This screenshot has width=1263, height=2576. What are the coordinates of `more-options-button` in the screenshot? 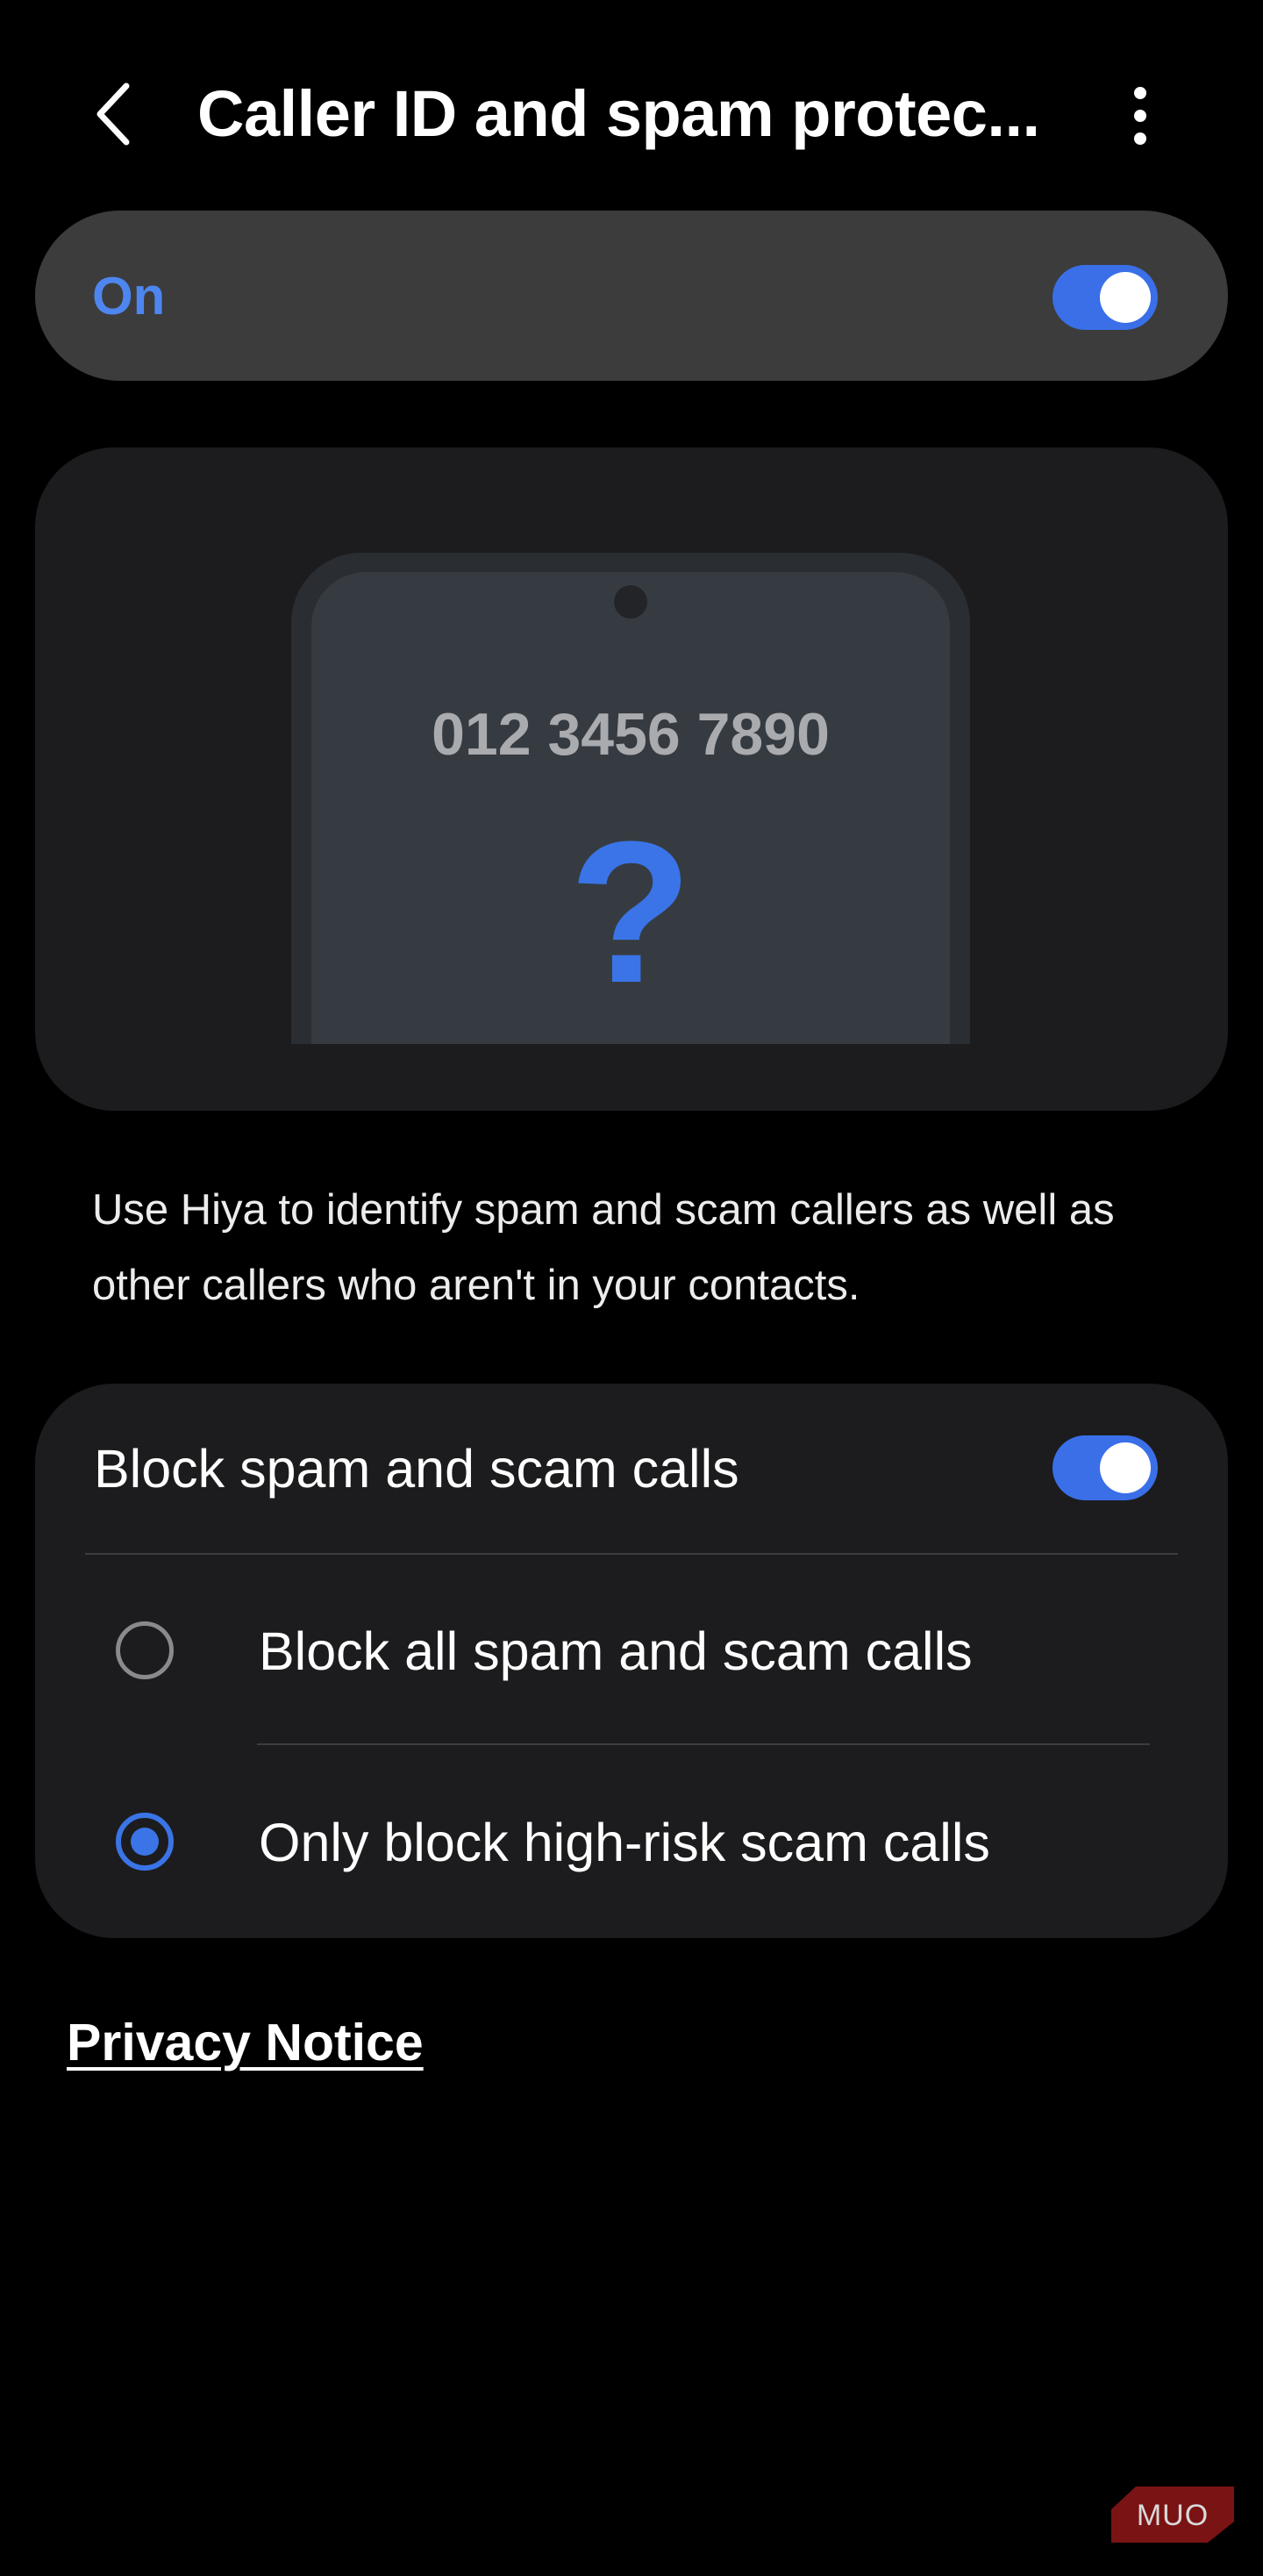 It's located at (1140, 116).